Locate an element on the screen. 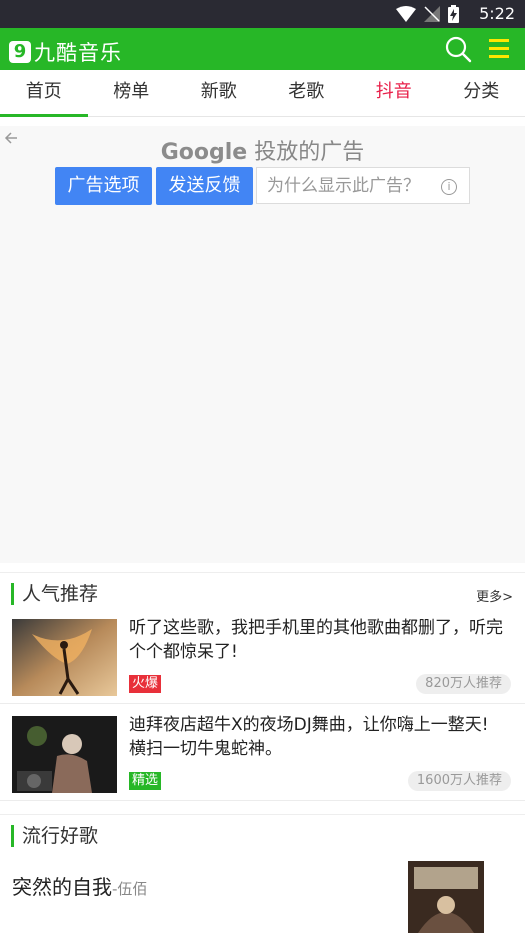  google-wordmark: Google is located at coordinates (204, 152).